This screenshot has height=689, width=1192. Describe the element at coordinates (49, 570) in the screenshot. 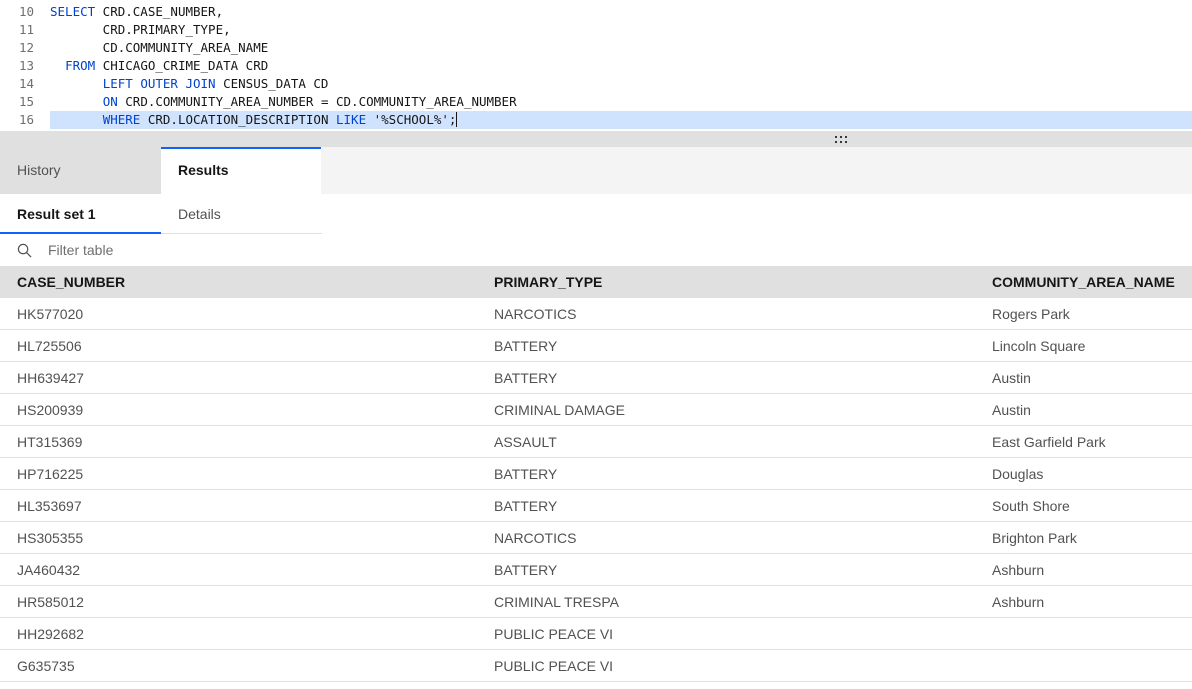

I see `cell-case-number: JA460432` at that location.